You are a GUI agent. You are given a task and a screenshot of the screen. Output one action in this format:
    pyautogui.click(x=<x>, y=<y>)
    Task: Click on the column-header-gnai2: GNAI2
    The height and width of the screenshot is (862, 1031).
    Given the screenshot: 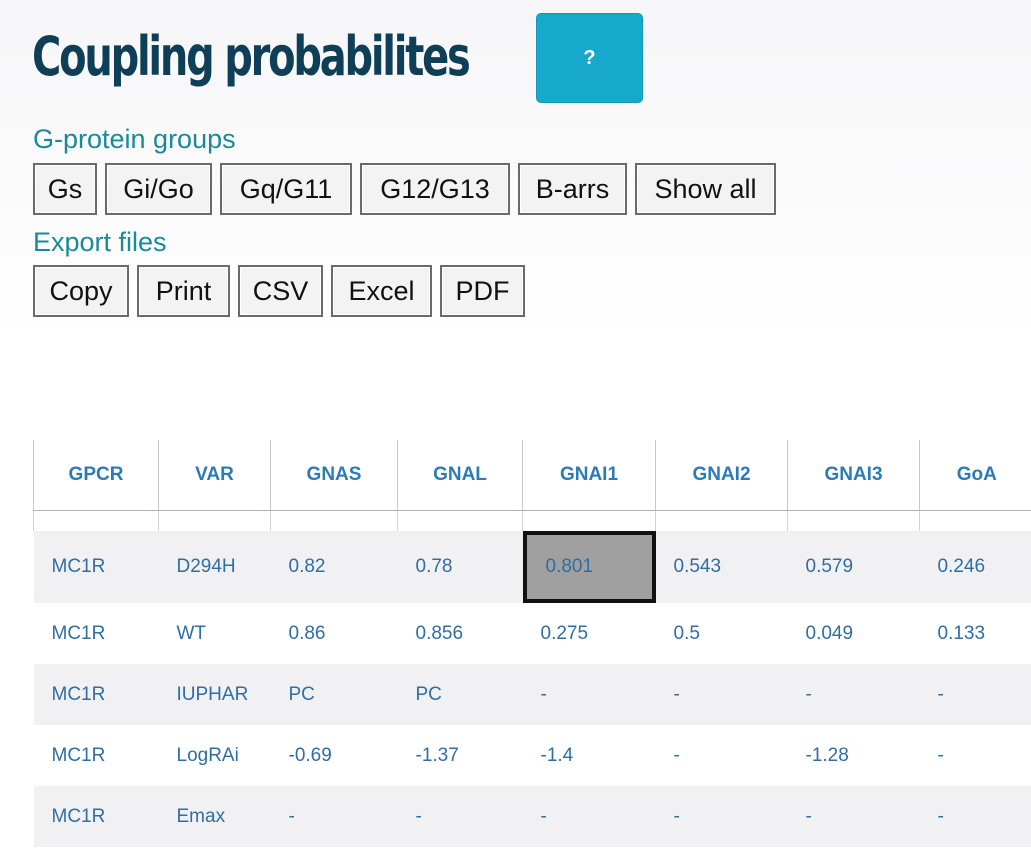 What is the action you would take?
    pyautogui.click(x=721, y=475)
    